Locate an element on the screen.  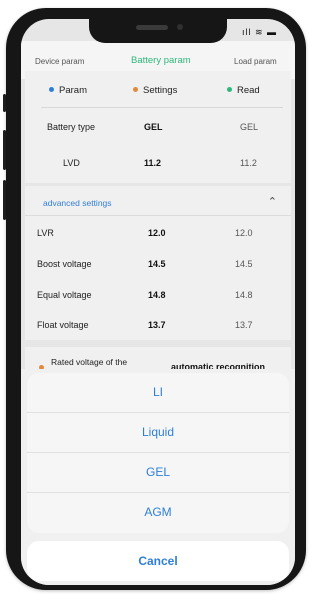
lvr-label: LVR is located at coordinates (45, 233).